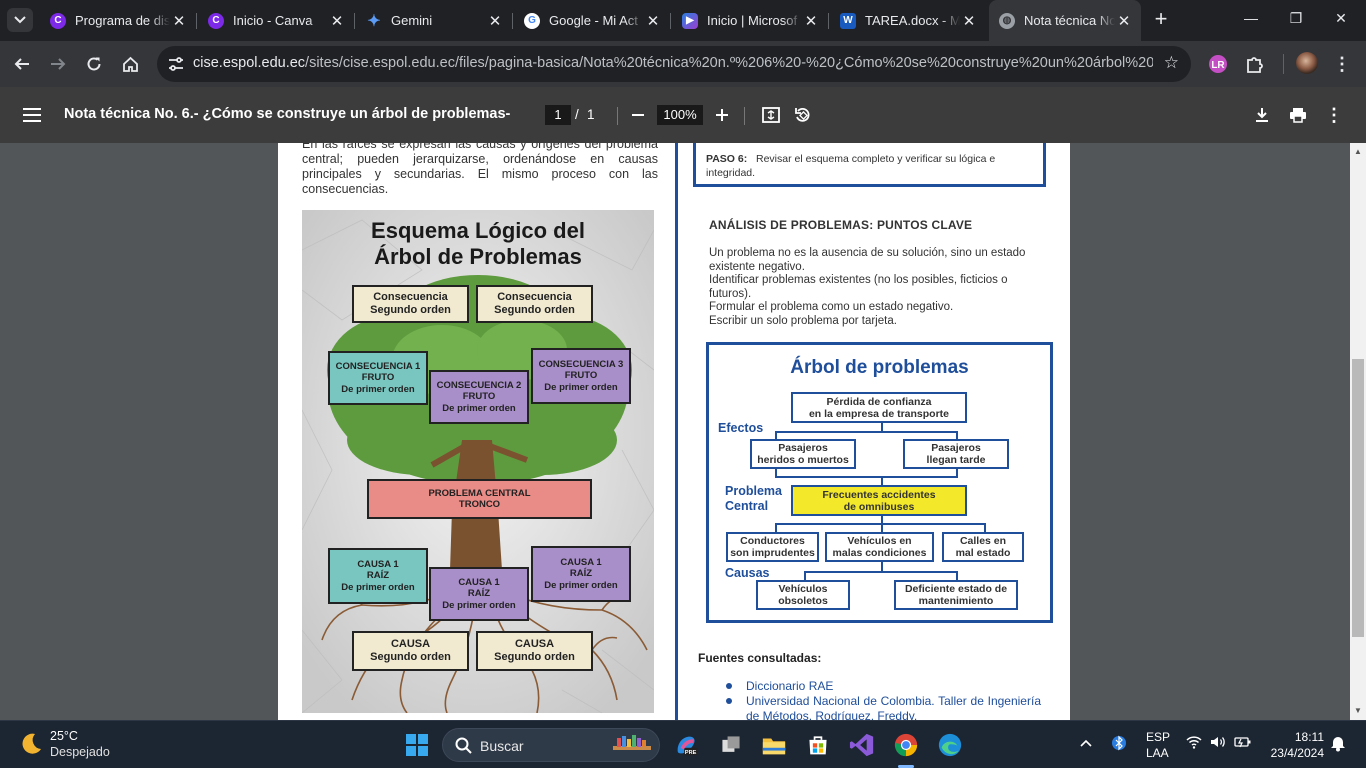 This screenshot has width=1366, height=768. Describe the element at coordinates (1262, 115) in the screenshot. I see `download-button` at that location.